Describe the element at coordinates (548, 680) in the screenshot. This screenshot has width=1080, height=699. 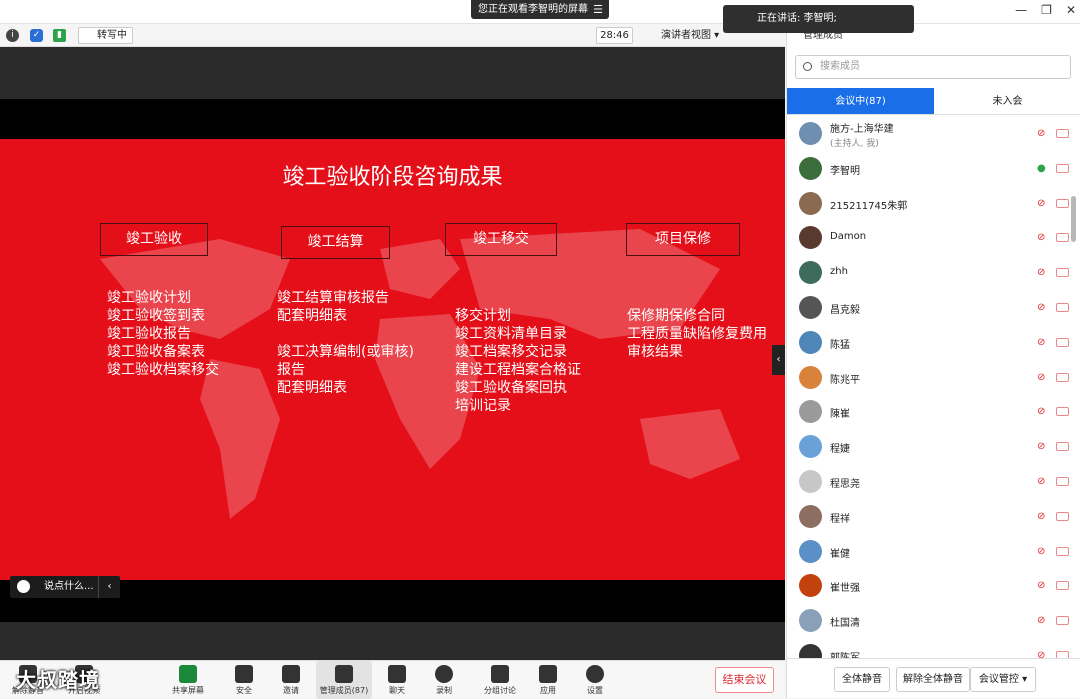
I see `apps-button: 应用` at that location.